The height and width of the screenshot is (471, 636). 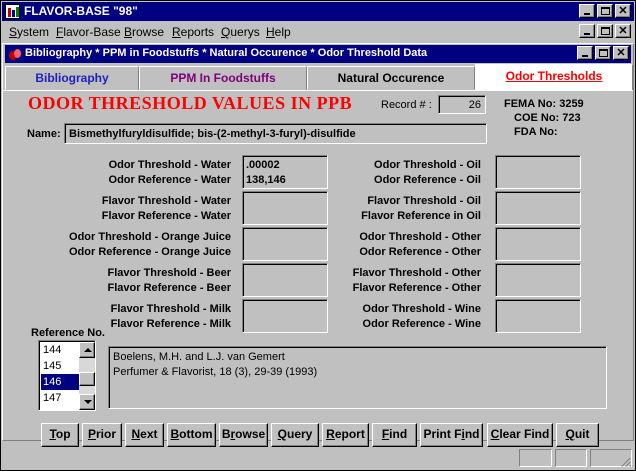 I want to click on app-close-button: ✕, so click(x=623, y=11).